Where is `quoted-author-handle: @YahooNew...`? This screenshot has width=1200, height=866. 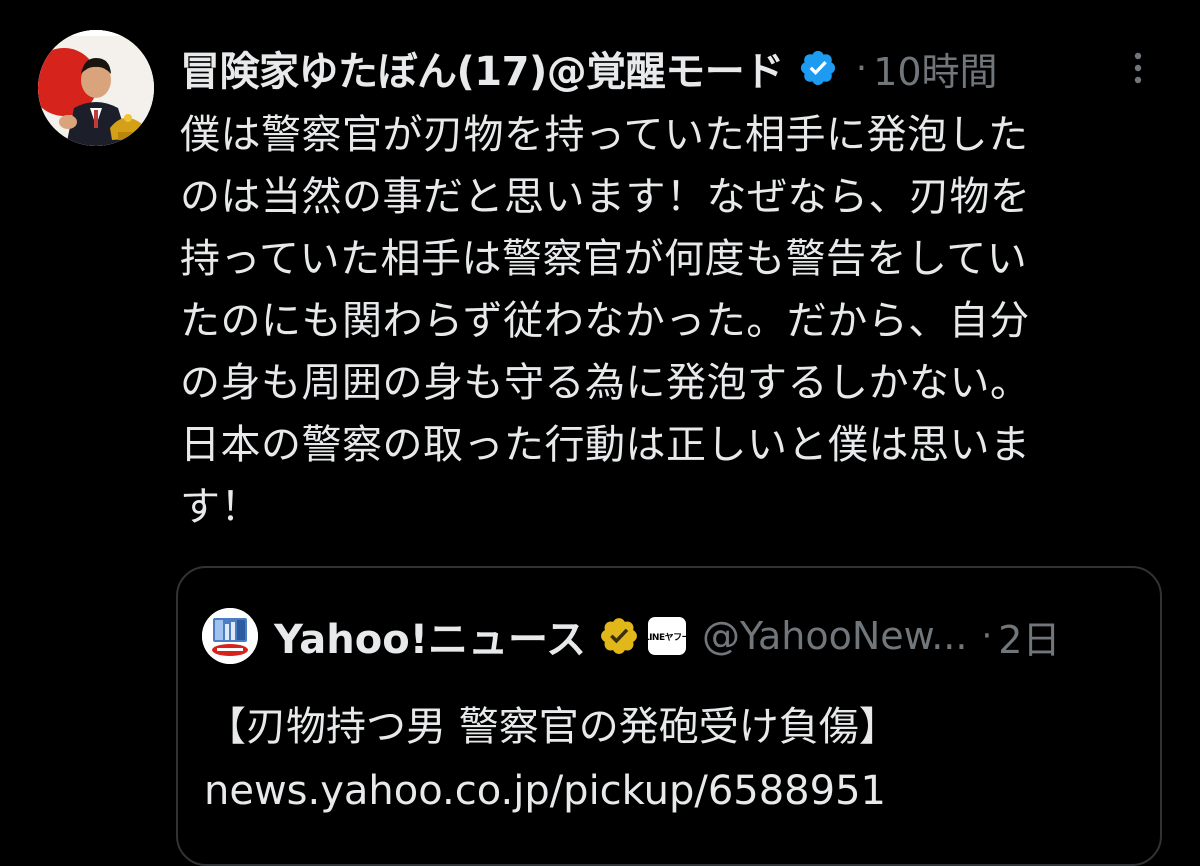
quoted-author-handle: @YahooNew... is located at coordinates (834, 636).